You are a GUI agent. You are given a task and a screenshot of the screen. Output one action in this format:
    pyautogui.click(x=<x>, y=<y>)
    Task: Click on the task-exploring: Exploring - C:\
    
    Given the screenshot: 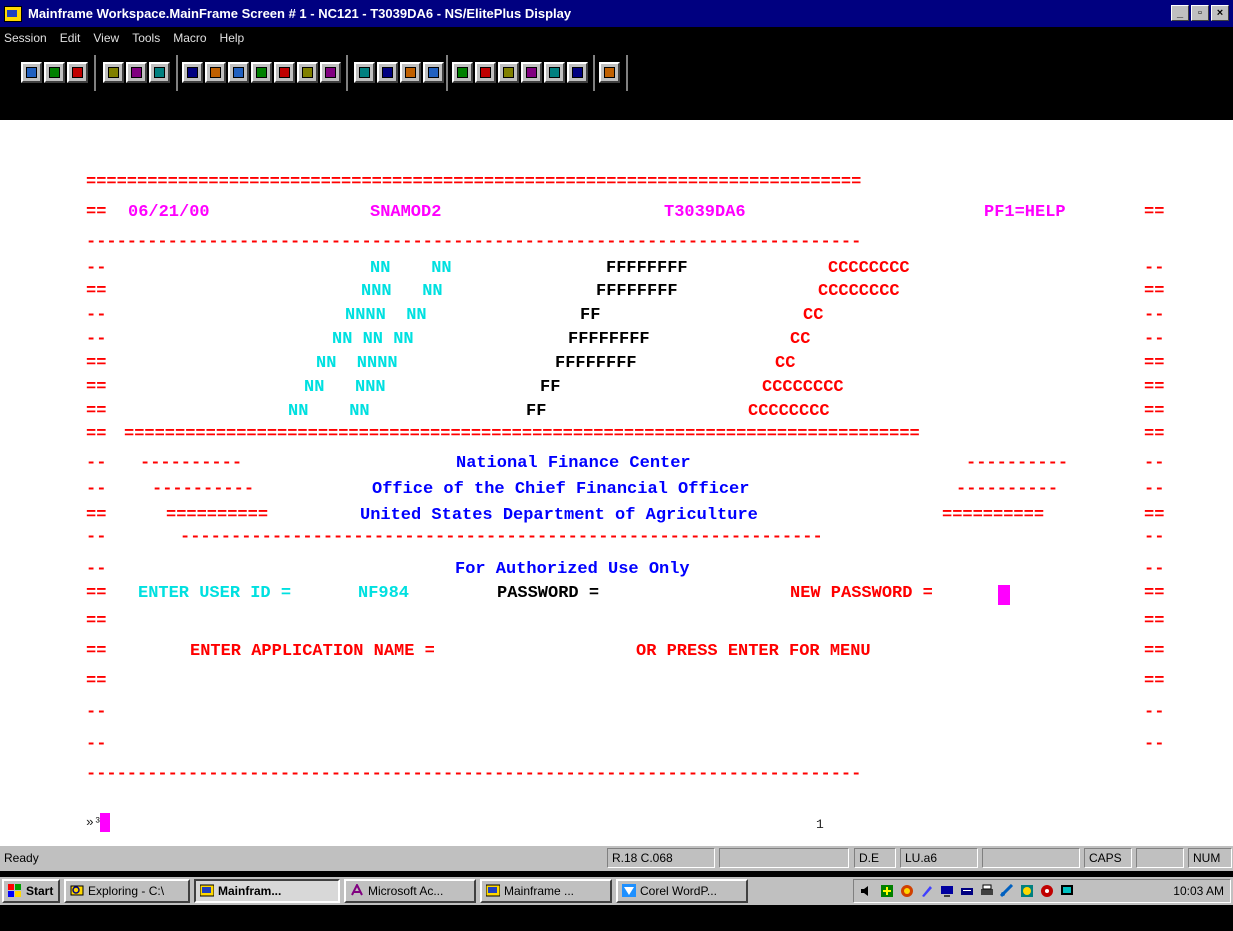 What is the action you would take?
    pyautogui.click(x=127, y=891)
    